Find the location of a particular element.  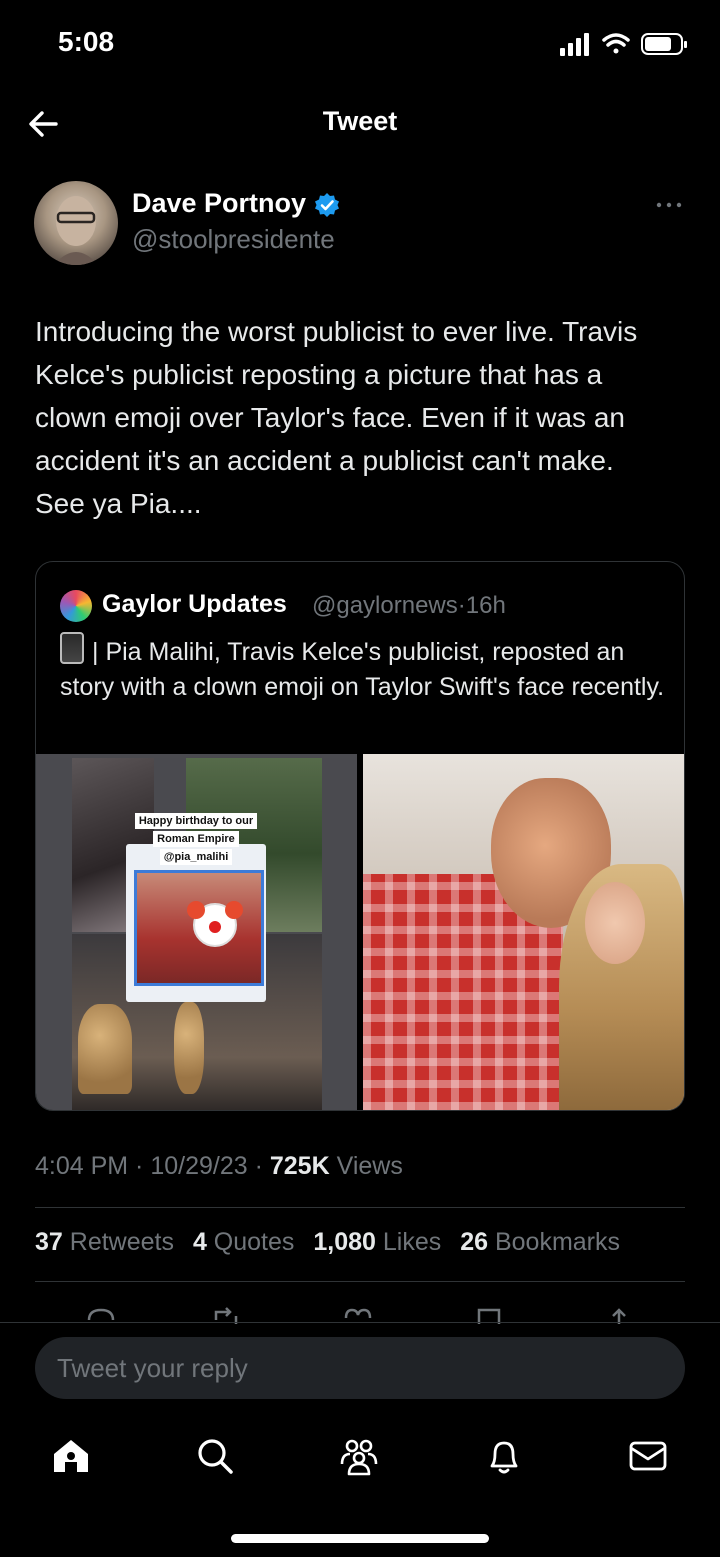

reply-input: Tweet your reply is located at coordinates (360, 1368).